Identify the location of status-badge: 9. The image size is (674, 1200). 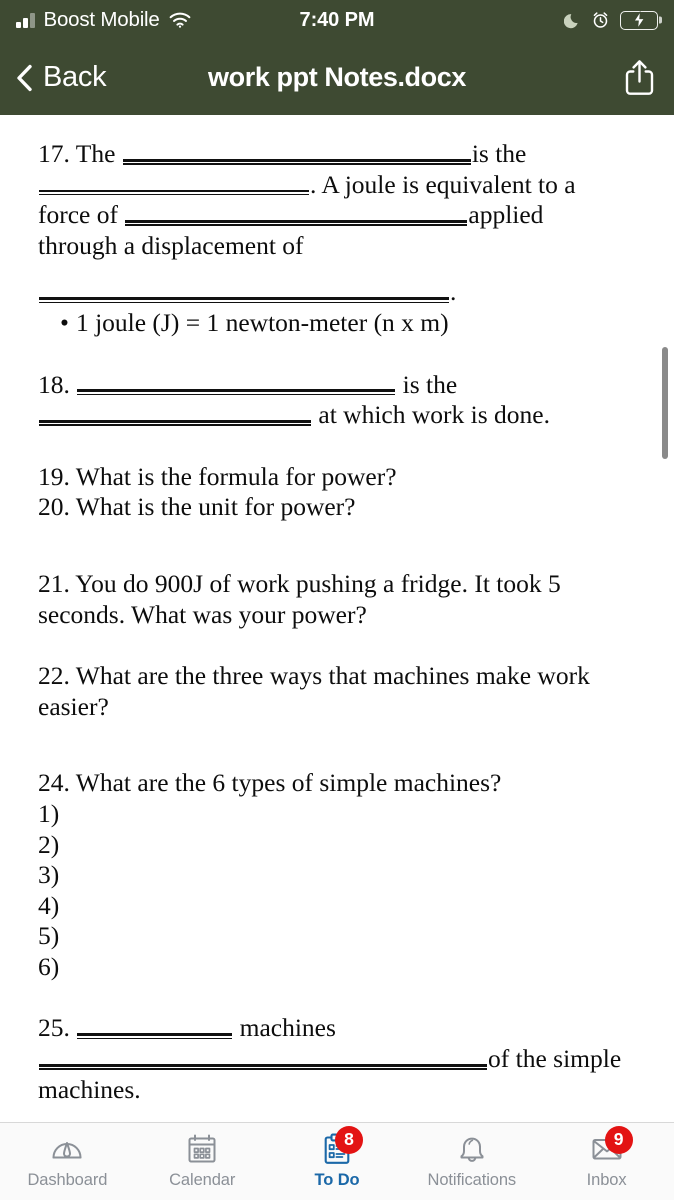
(618, 1140).